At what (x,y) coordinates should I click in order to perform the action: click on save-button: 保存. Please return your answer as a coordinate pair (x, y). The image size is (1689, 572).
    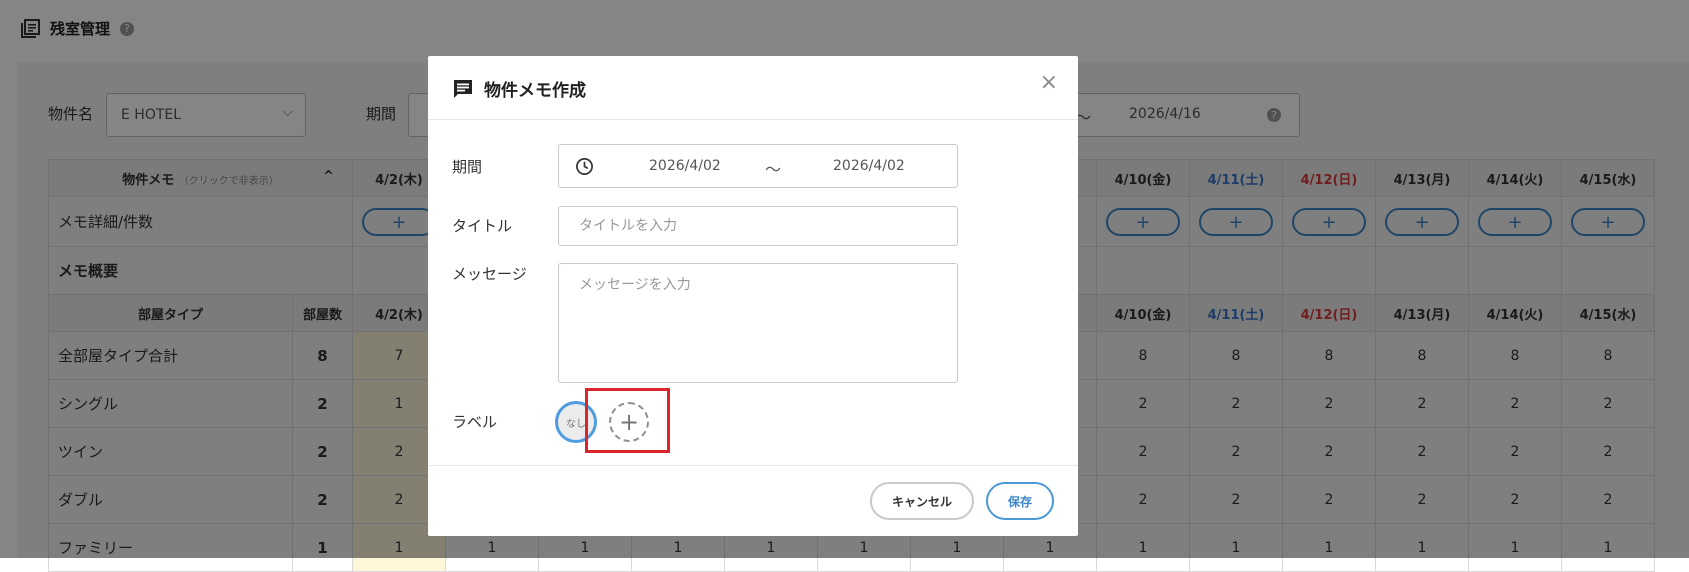
    Looking at the image, I should click on (1020, 501).